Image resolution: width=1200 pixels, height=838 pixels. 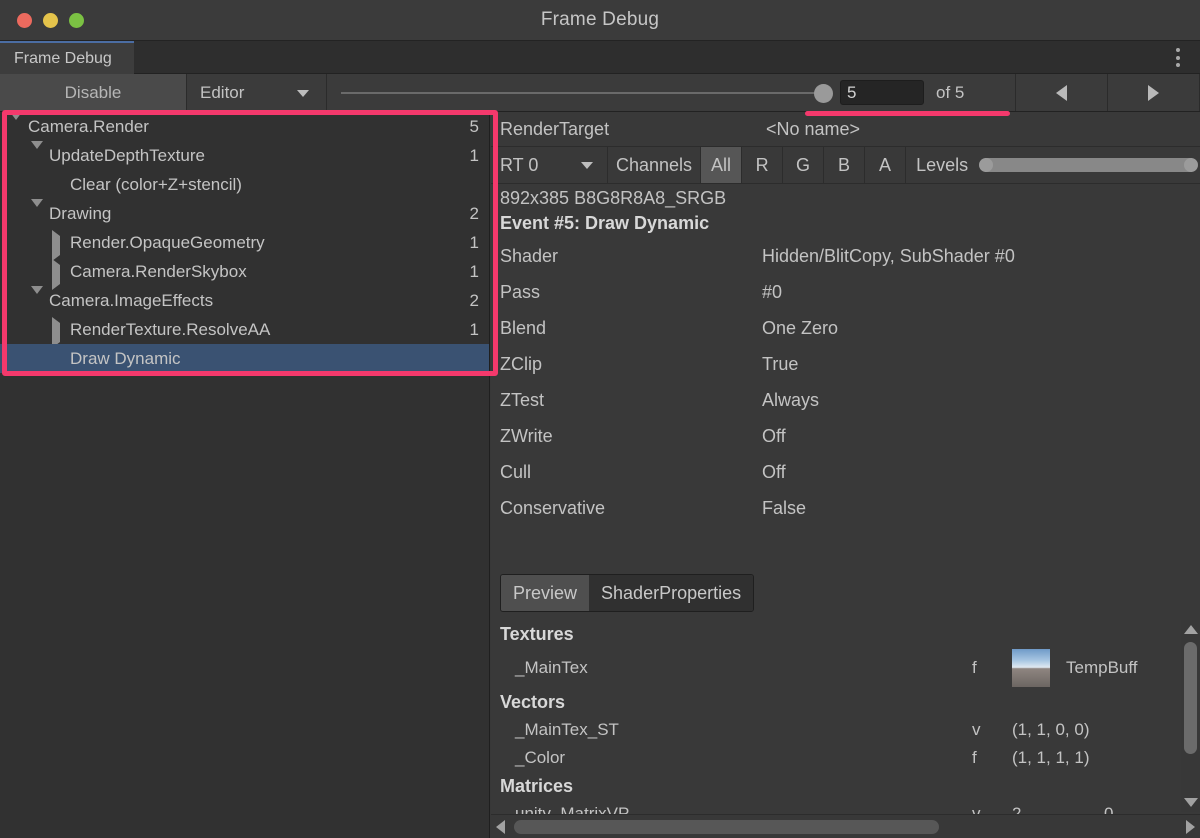 What do you see at coordinates (551, 667) in the screenshot?
I see `property-name: _MainTex` at bounding box center [551, 667].